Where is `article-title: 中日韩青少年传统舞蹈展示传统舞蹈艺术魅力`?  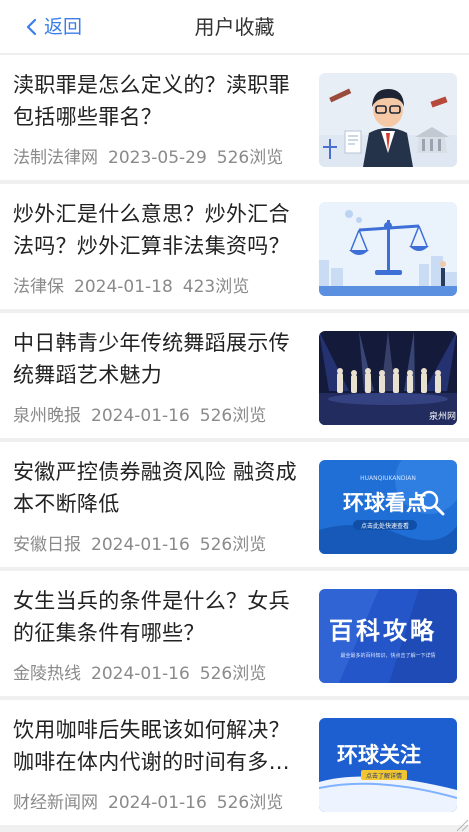
article-title: 中日韩青少年传统舞蹈展示传统舞蹈艺术魅力 is located at coordinates (158, 359).